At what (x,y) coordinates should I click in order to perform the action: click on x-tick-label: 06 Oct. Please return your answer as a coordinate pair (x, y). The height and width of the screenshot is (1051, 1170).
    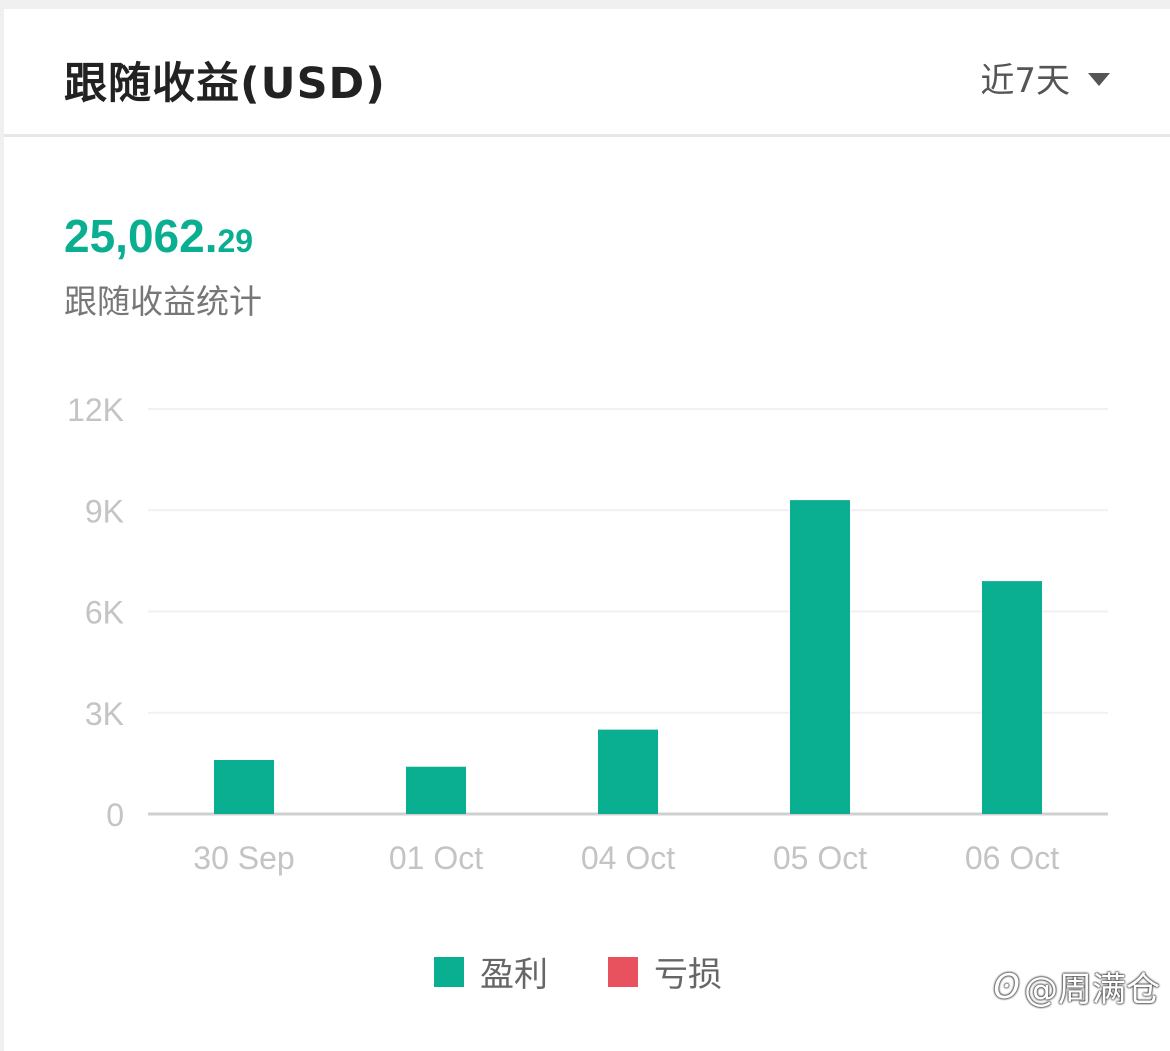
    Looking at the image, I should click on (1012, 858).